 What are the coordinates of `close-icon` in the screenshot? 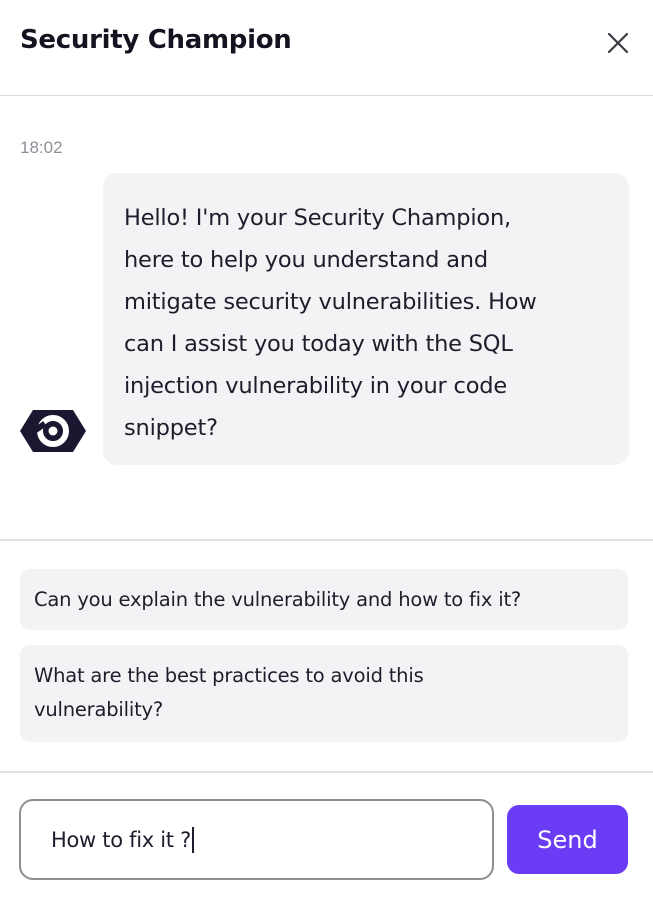 It's located at (618, 43).